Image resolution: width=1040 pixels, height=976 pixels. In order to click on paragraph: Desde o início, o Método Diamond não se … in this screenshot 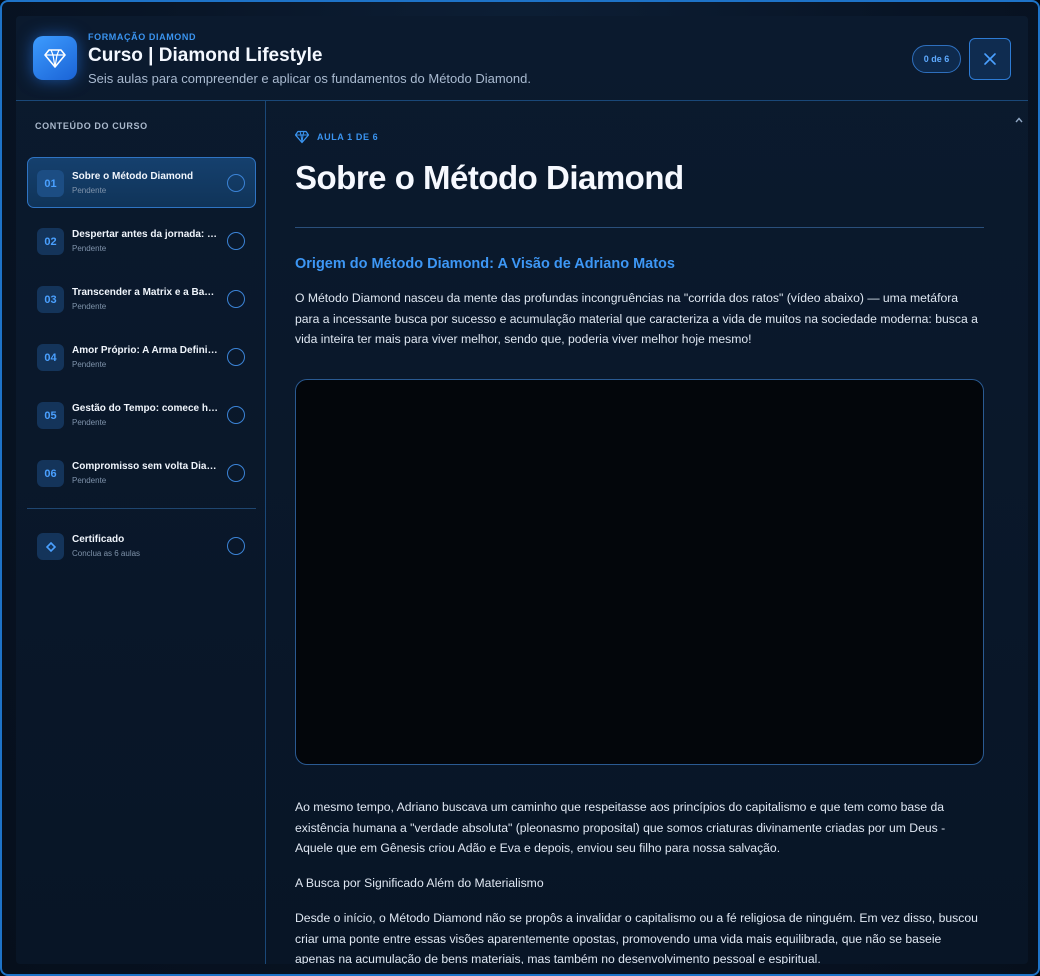, I will do `click(636, 937)`.